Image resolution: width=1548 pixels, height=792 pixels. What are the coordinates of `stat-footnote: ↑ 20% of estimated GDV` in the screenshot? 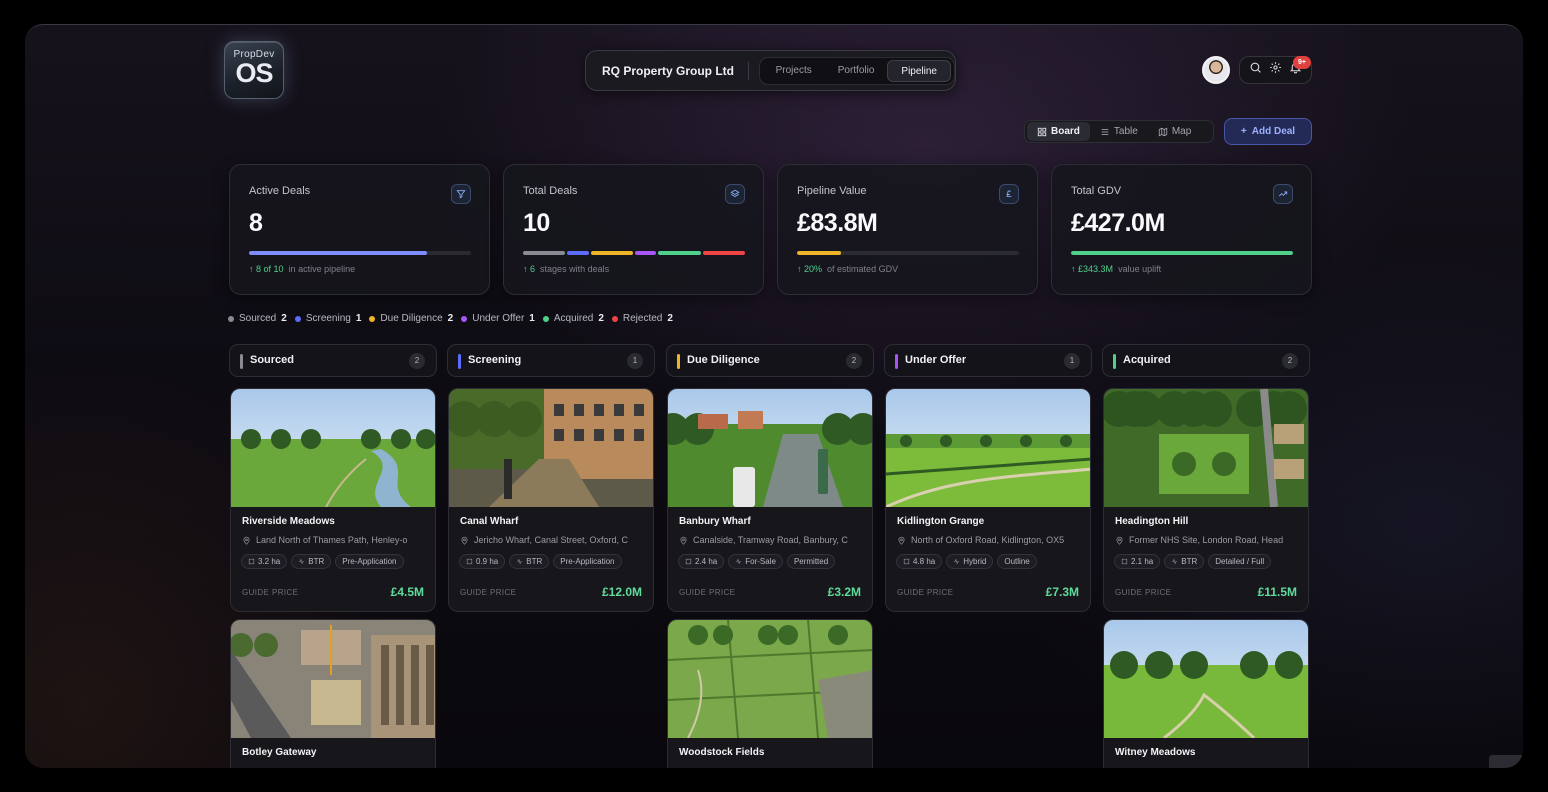 It's located at (847, 269).